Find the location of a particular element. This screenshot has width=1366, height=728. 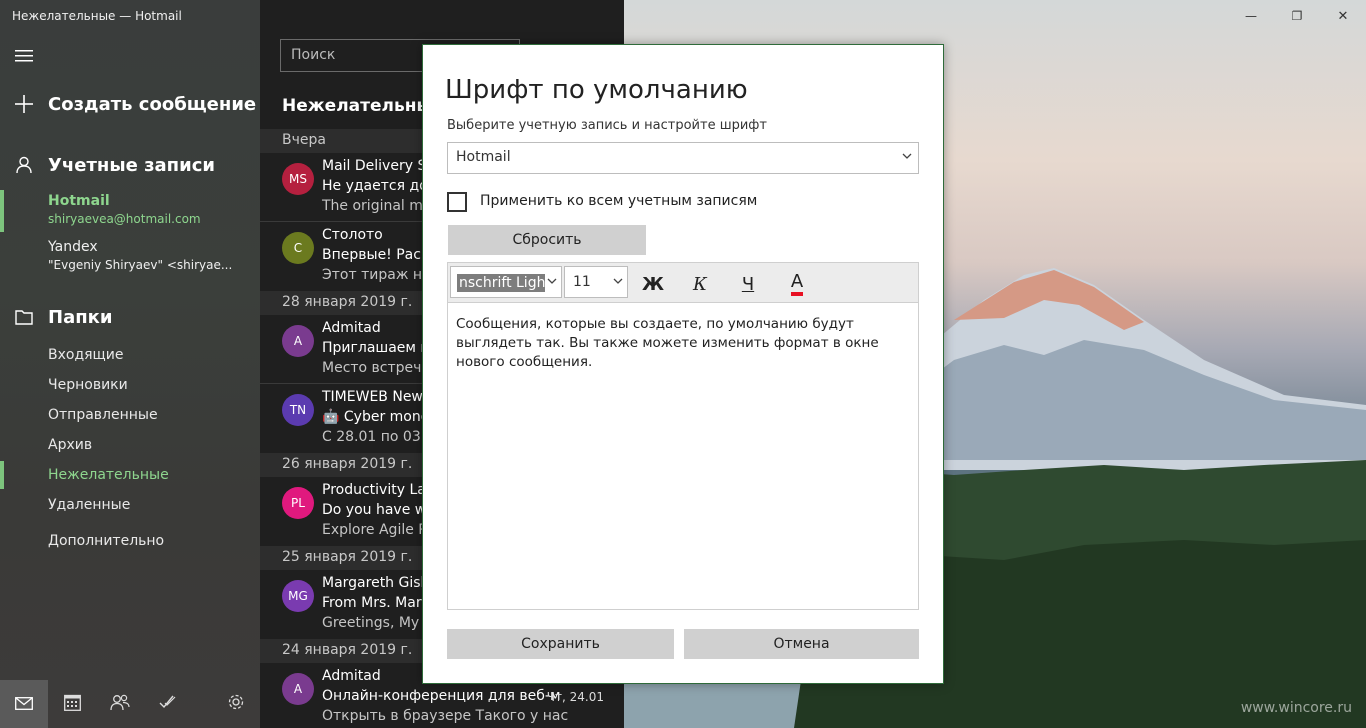

message-subject: Приглашаем в is located at coordinates (375, 348).